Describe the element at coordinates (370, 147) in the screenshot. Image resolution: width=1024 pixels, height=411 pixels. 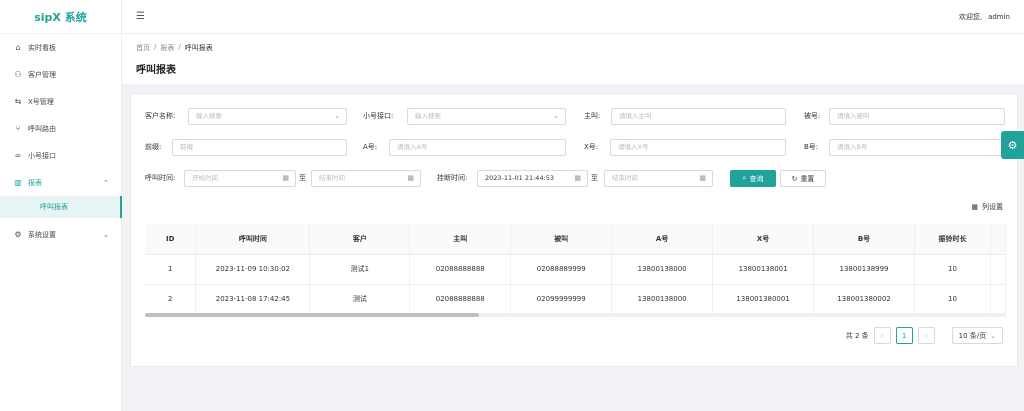
I see `a-number-label: A号:` at that location.